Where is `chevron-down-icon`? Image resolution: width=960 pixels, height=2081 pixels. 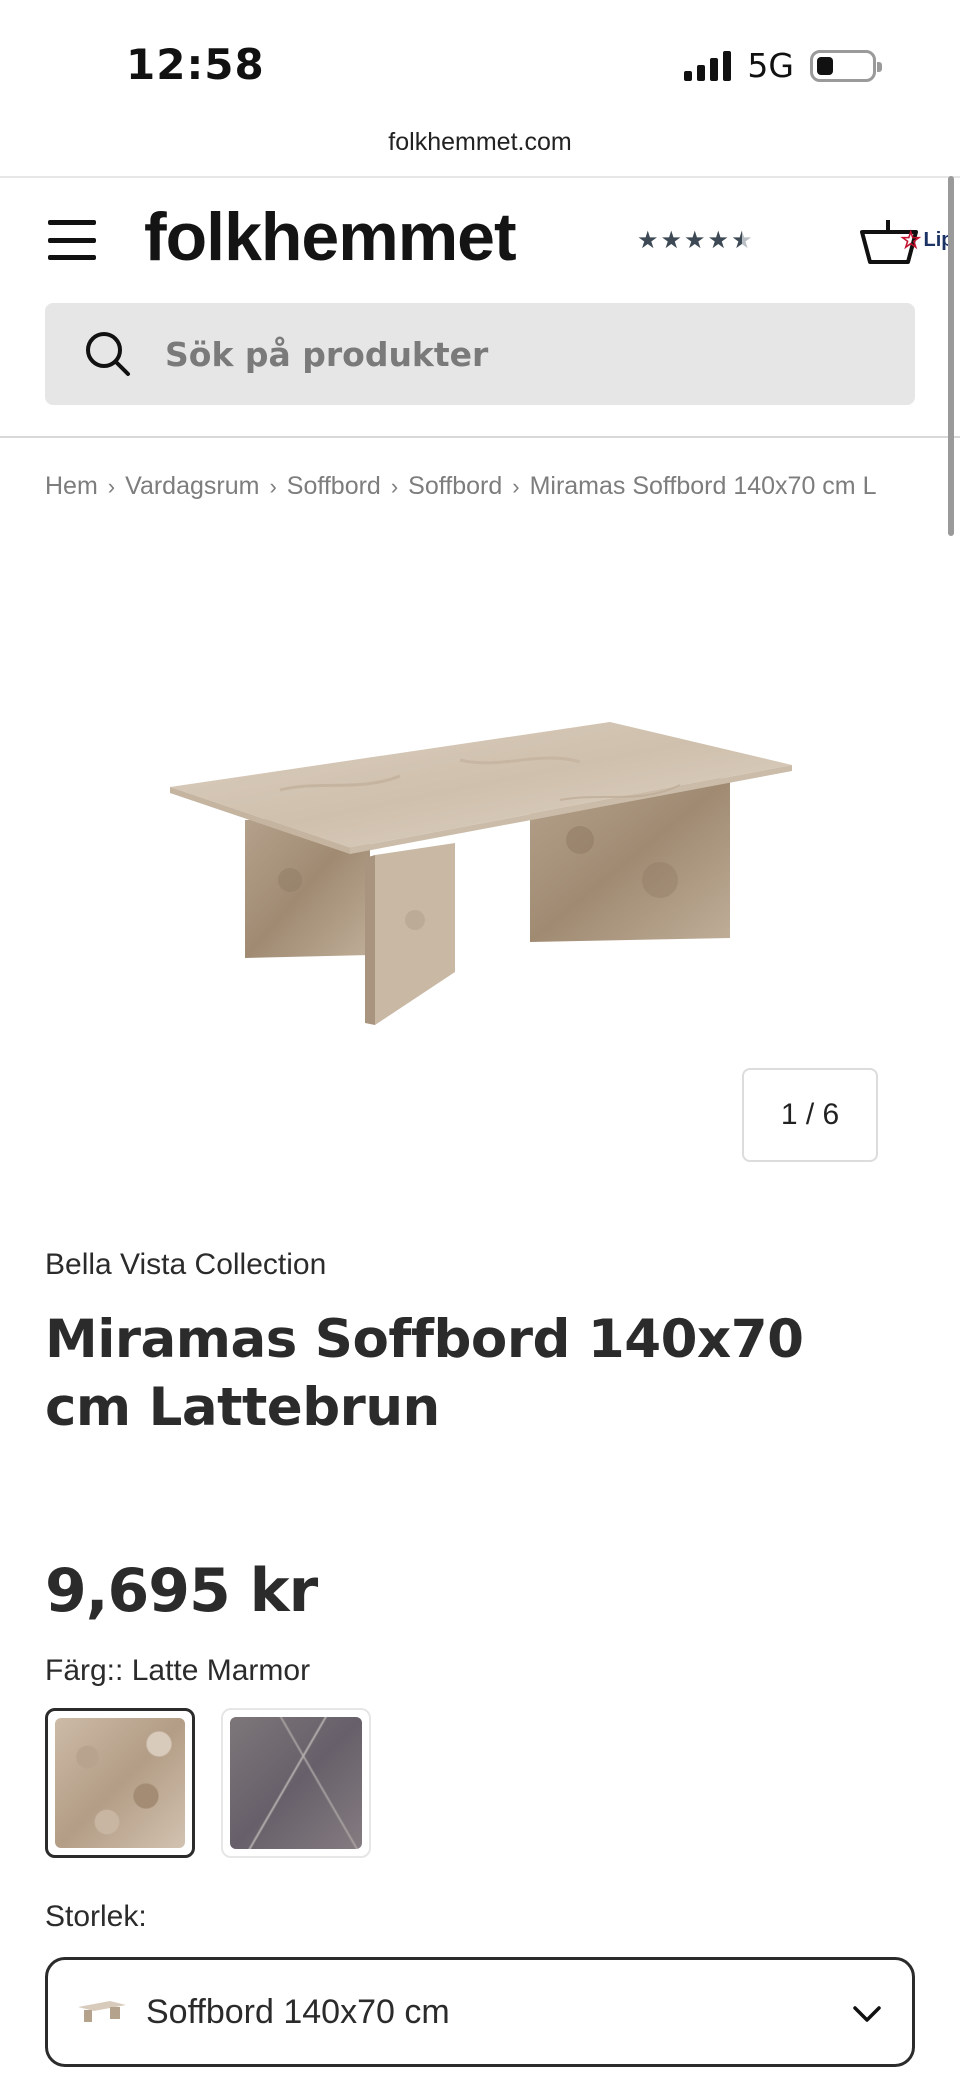 chevron-down-icon is located at coordinates (867, 2014).